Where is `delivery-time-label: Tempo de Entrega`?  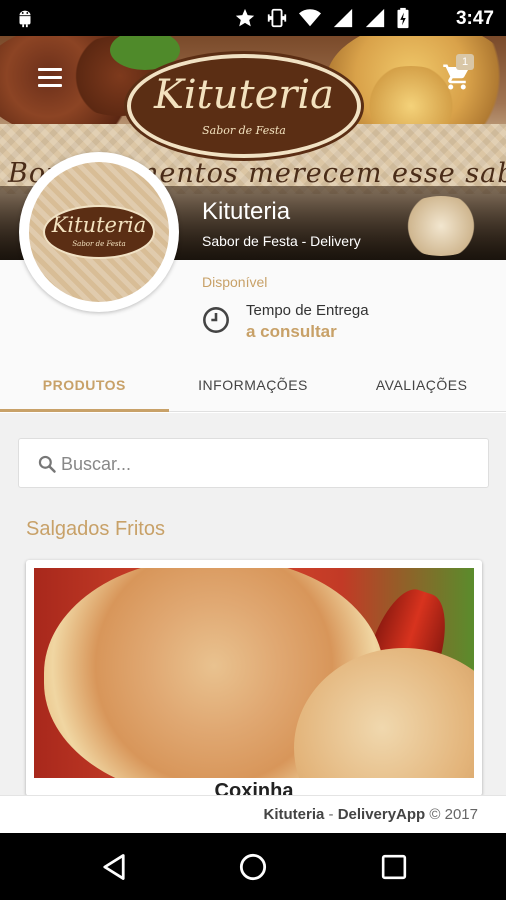
delivery-time-label: Tempo de Entrega is located at coordinates (307, 310).